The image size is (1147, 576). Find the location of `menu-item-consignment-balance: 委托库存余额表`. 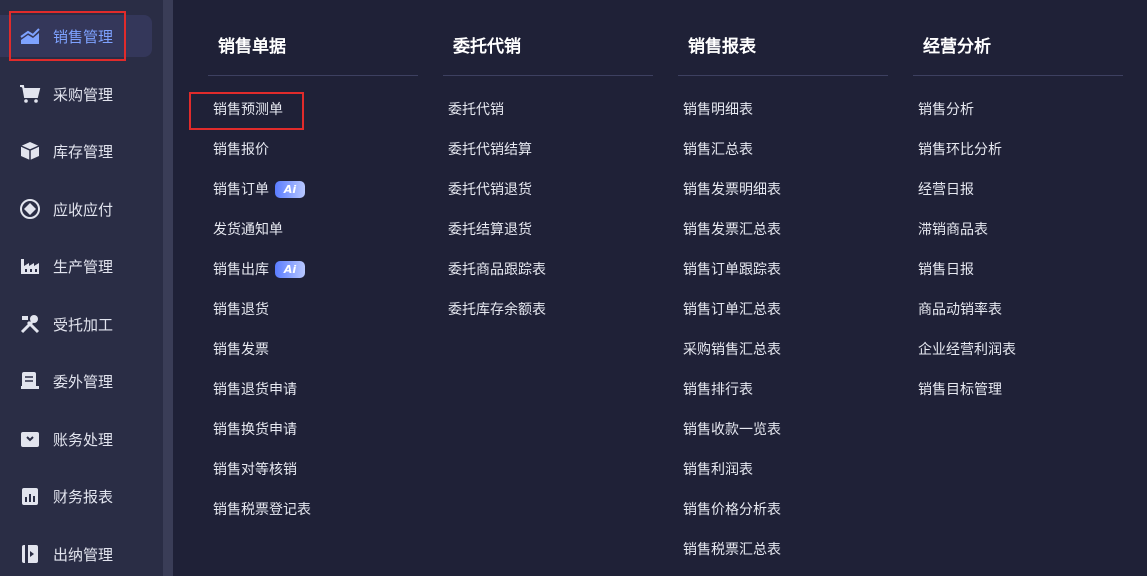

menu-item-consignment-balance: 委托库存余额表 is located at coordinates (497, 309).